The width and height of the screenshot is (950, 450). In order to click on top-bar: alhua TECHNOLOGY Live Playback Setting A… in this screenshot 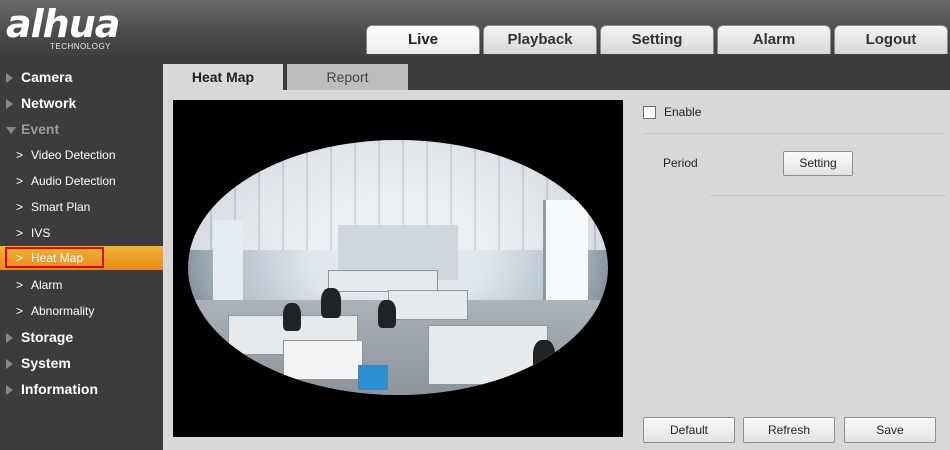, I will do `click(475, 28)`.